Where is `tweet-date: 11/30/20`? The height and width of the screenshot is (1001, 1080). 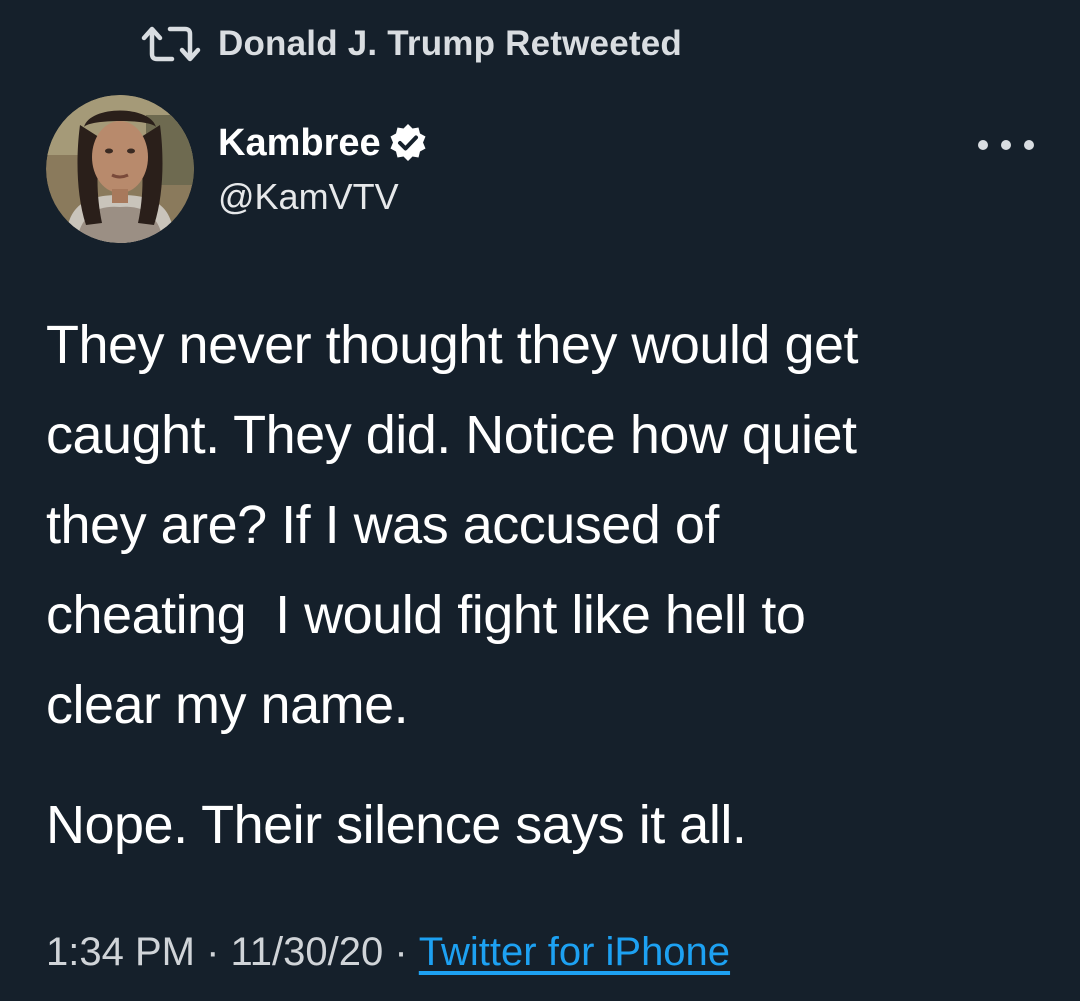
tweet-date: 11/30/20 is located at coordinates (307, 952).